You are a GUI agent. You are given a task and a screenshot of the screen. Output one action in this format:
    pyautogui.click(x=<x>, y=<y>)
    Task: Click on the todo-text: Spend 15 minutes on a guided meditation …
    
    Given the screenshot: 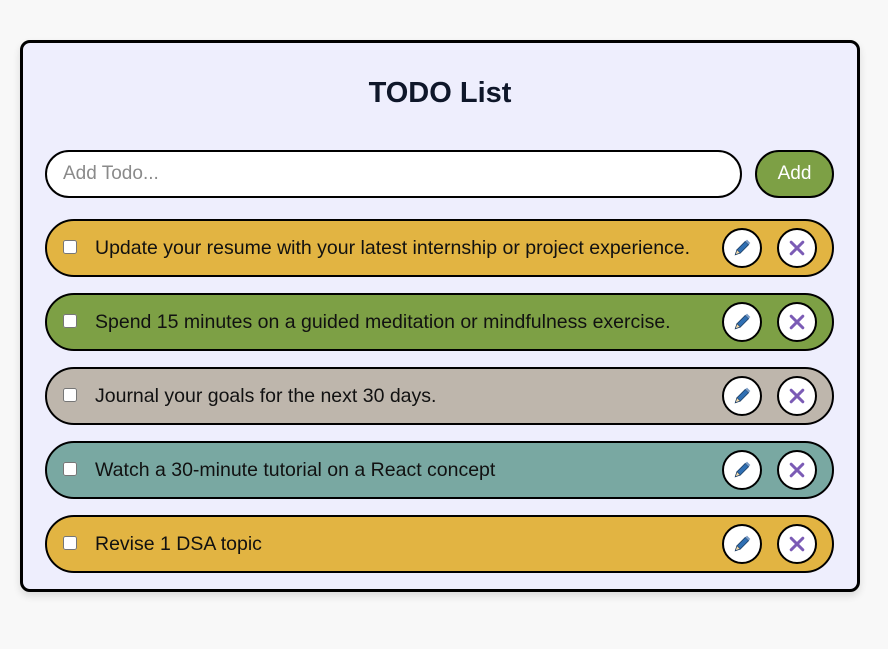 What is the action you would take?
    pyautogui.click(x=383, y=322)
    